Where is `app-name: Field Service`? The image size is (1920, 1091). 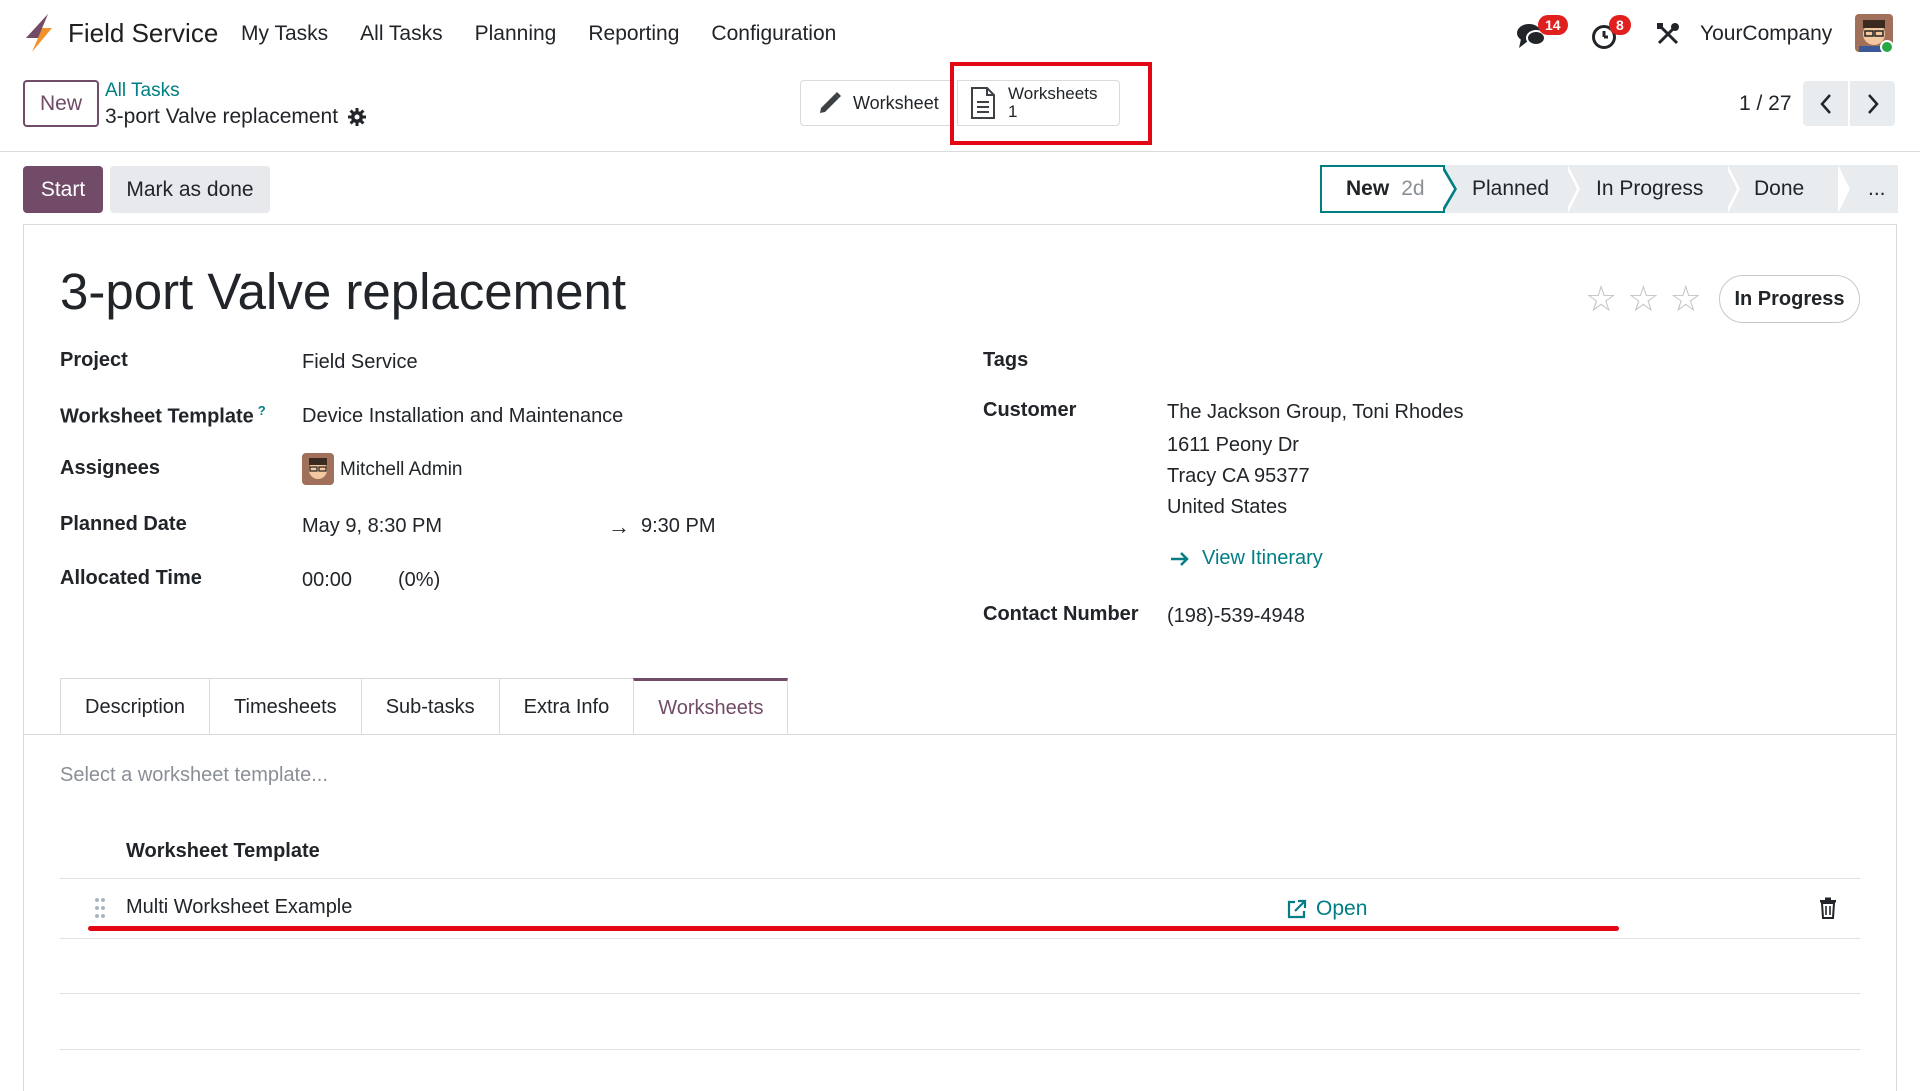
app-name: Field Service is located at coordinates (143, 33).